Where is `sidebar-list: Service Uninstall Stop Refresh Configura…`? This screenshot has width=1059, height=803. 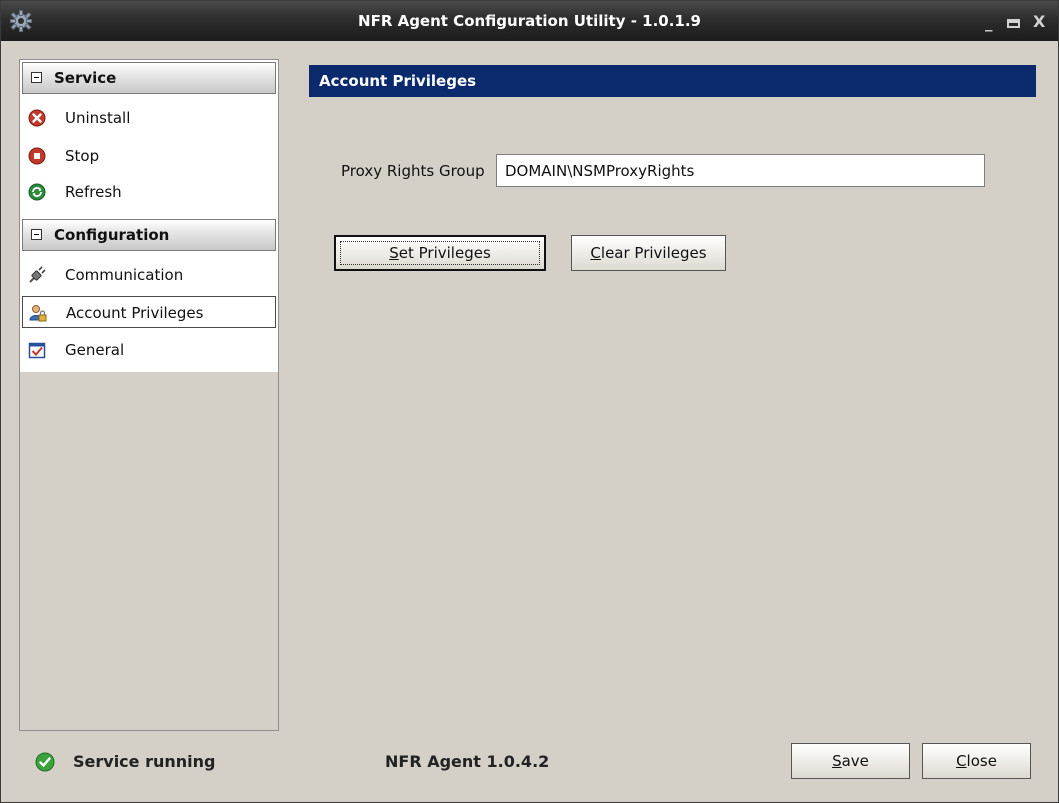
sidebar-list: Service Uninstall Stop Refresh Configura… is located at coordinates (149, 216).